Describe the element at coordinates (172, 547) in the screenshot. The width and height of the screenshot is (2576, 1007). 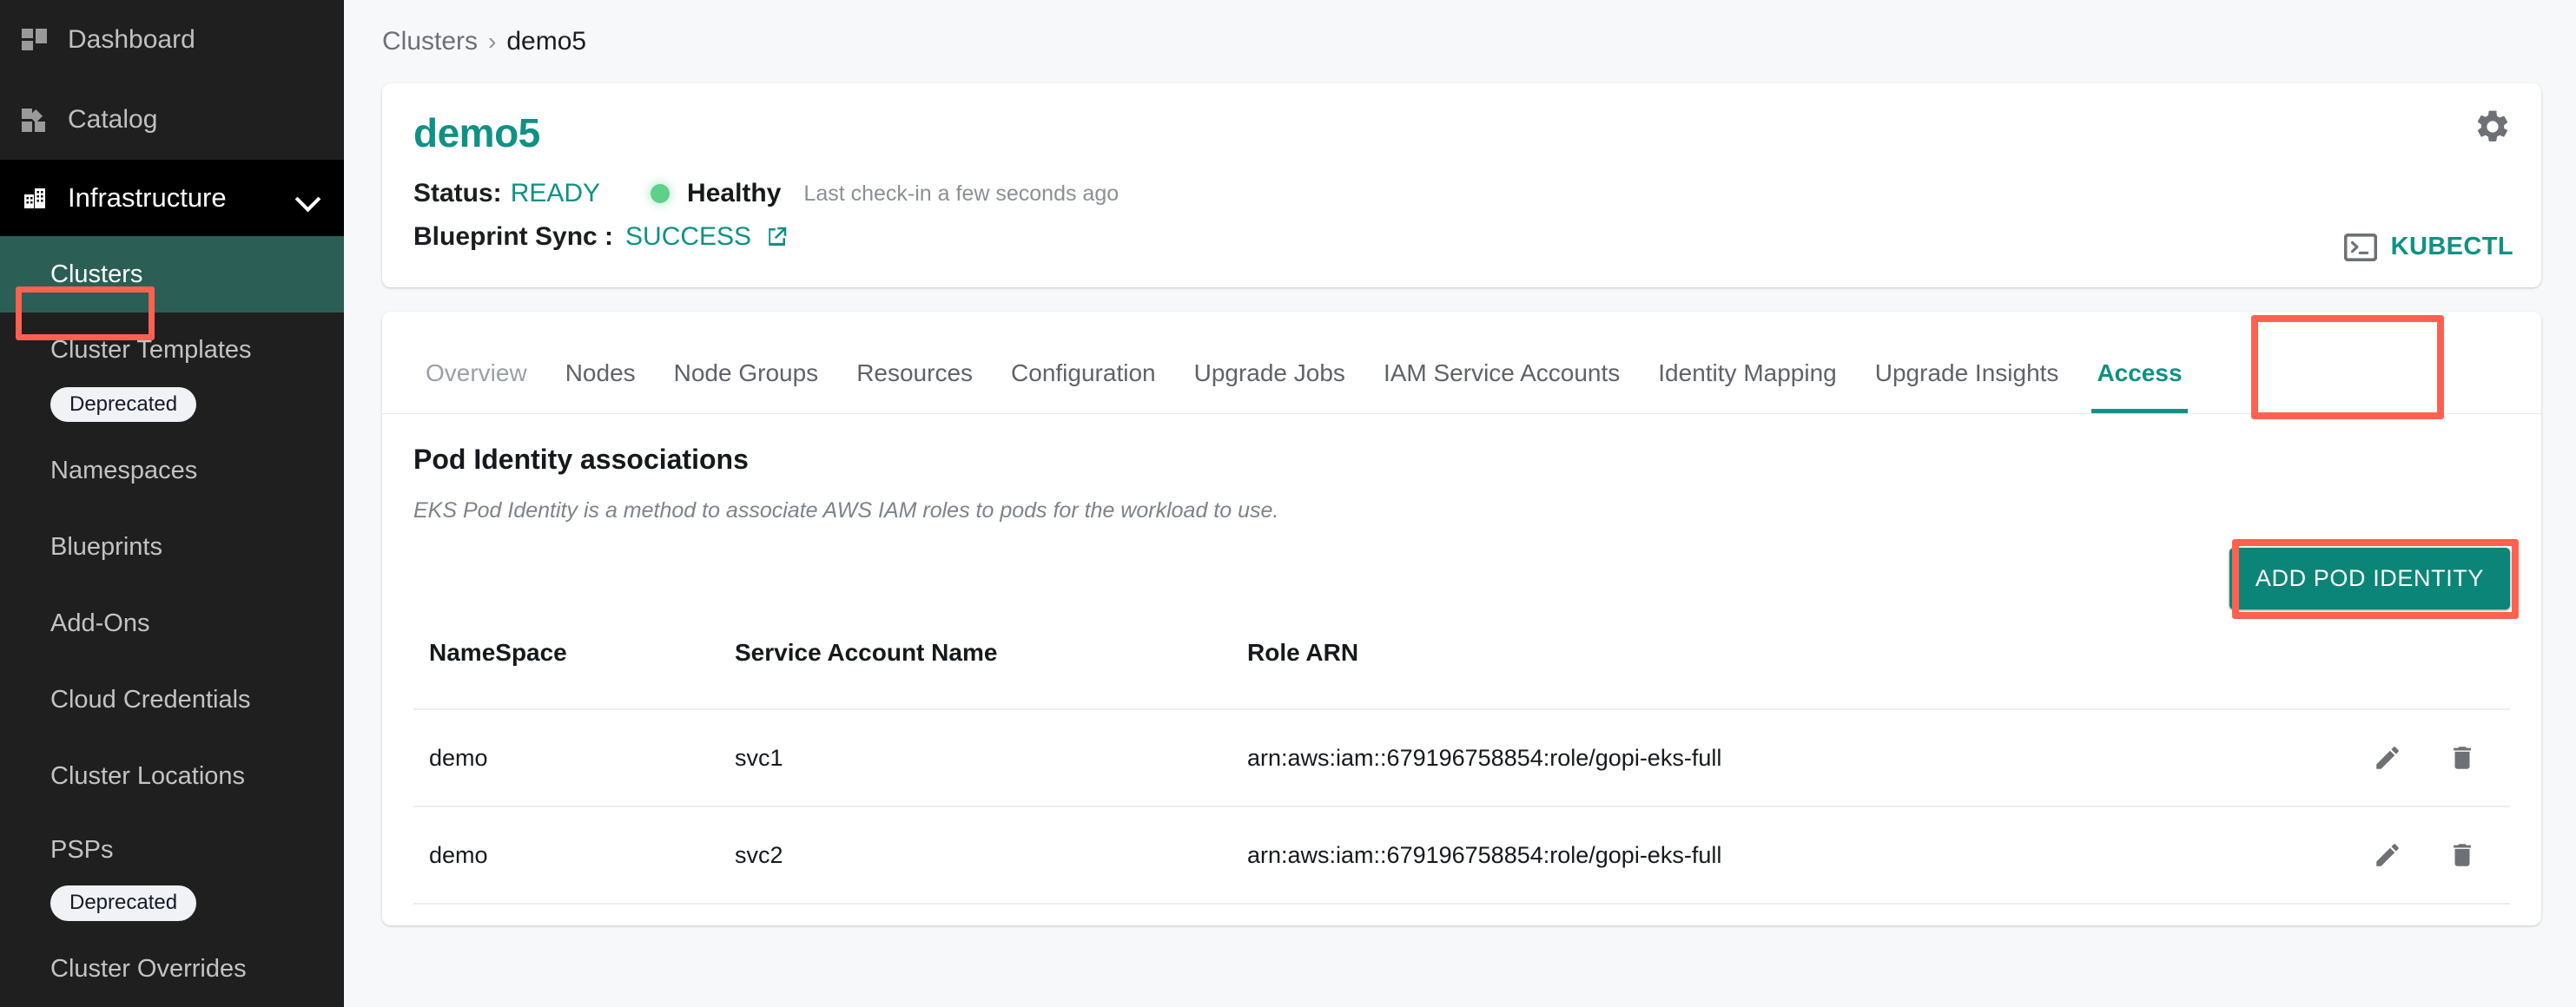
I see `sidebar-item-blueprints: Blueprints` at that location.